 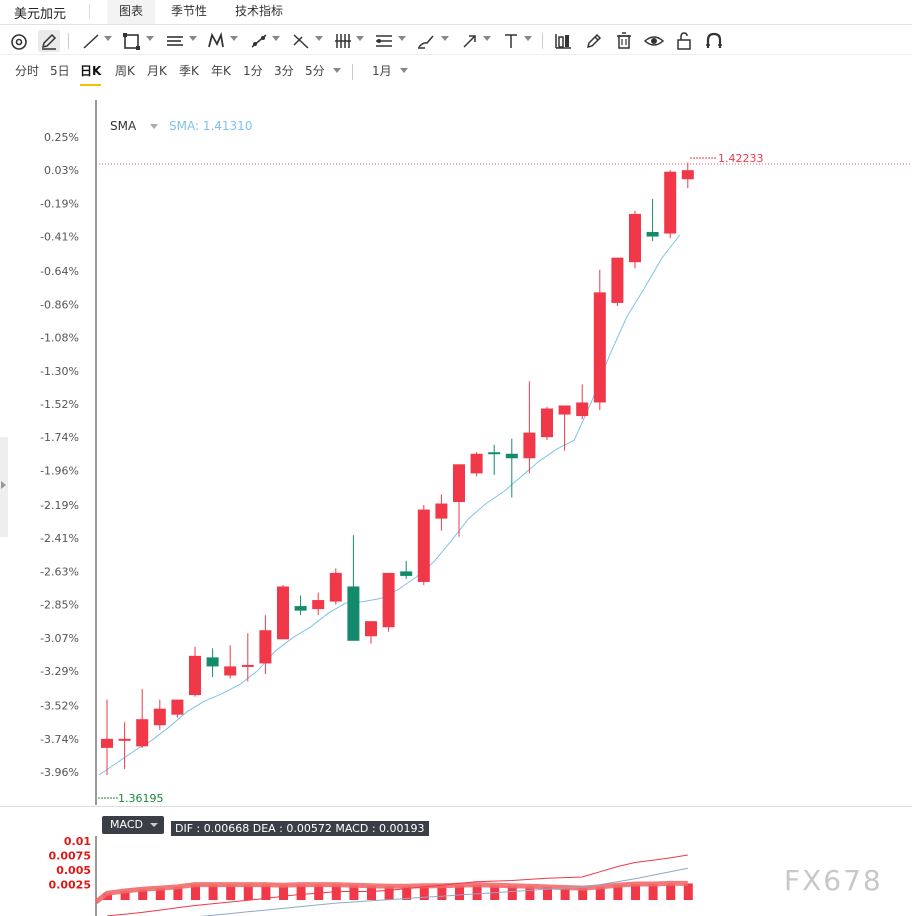 I want to click on period-daily: 日K, so click(x=91, y=74).